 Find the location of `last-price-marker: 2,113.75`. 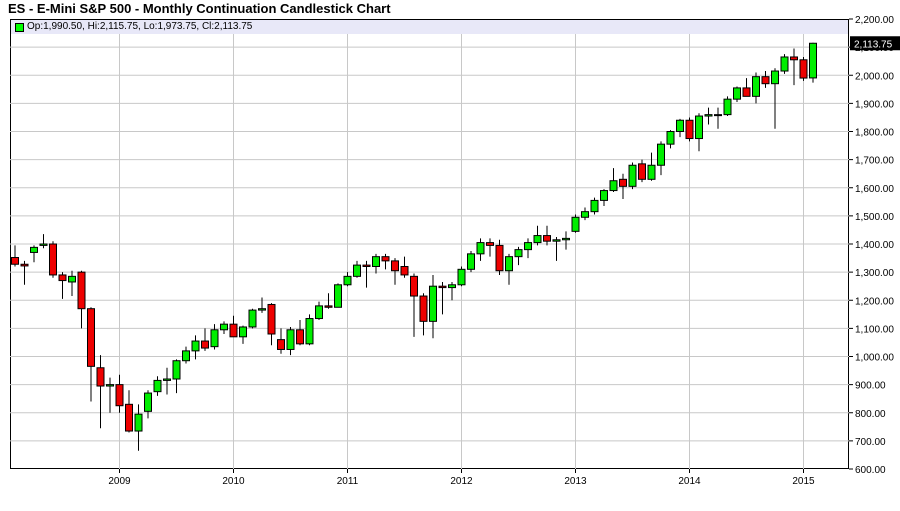

last-price-marker: 2,113.75 is located at coordinates (875, 43).